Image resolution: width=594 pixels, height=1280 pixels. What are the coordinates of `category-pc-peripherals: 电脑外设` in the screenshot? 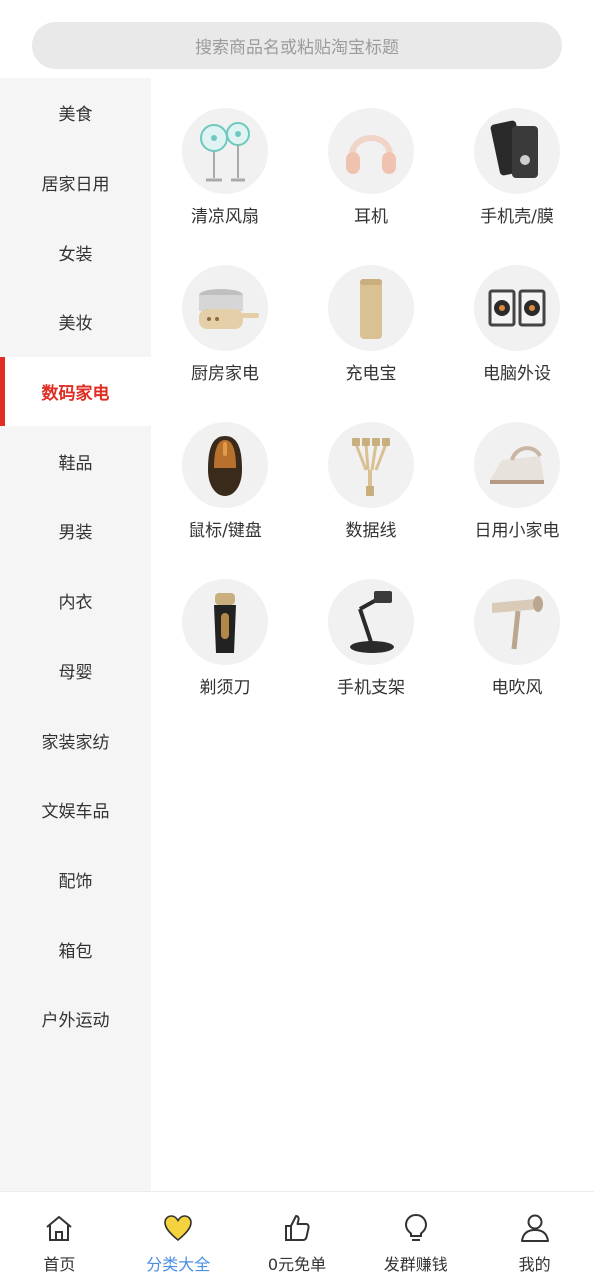 It's located at (517, 335).